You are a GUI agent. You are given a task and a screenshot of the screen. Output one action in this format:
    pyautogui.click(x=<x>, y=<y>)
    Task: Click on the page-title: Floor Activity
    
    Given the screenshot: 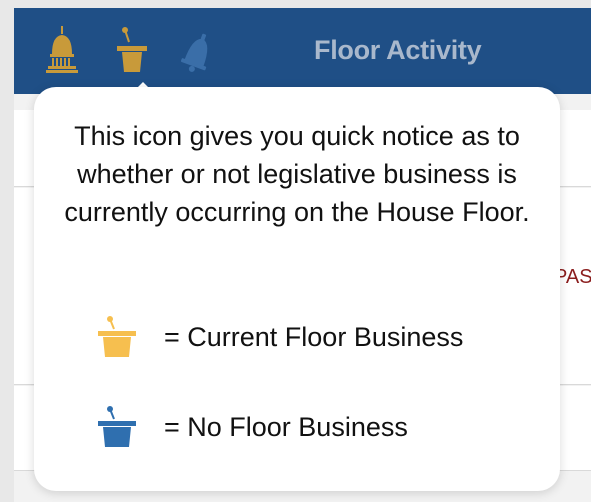 What is the action you would take?
    pyautogui.click(x=398, y=50)
    